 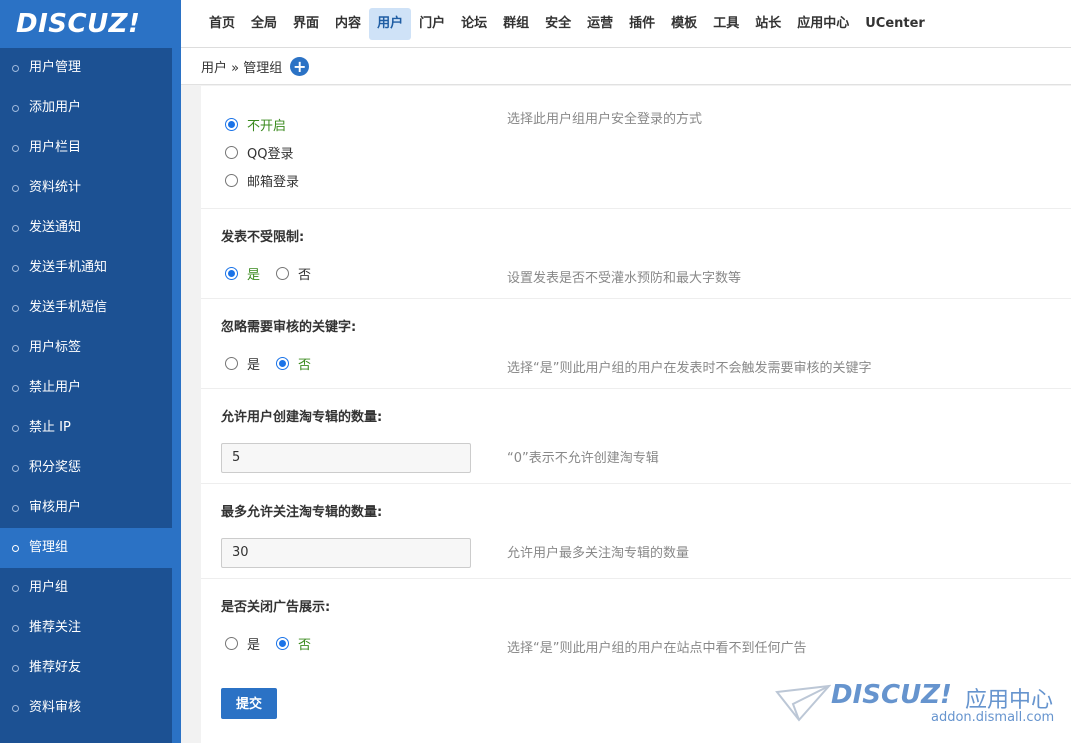 I want to click on ignore-keywords-options: 是 否, so click(x=276, y=363).